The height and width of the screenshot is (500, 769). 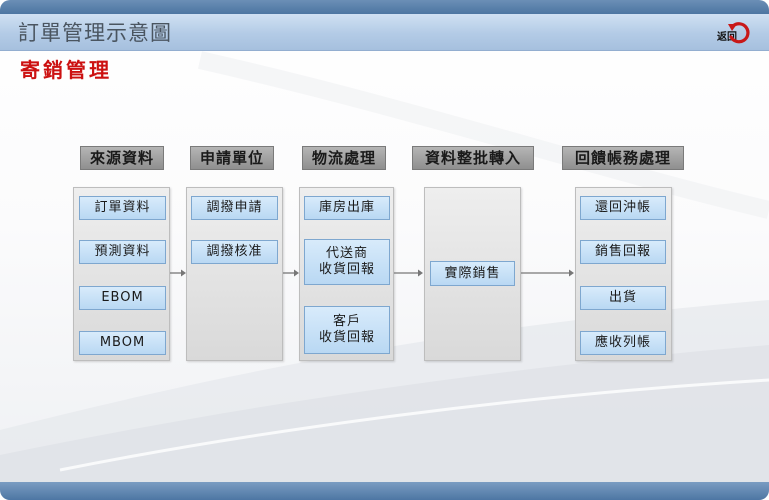 What do you see at coordinates (344, 158) in the screenshot?
I see `column-header-logistics: 物流處理` at bounding box center [344, 158].